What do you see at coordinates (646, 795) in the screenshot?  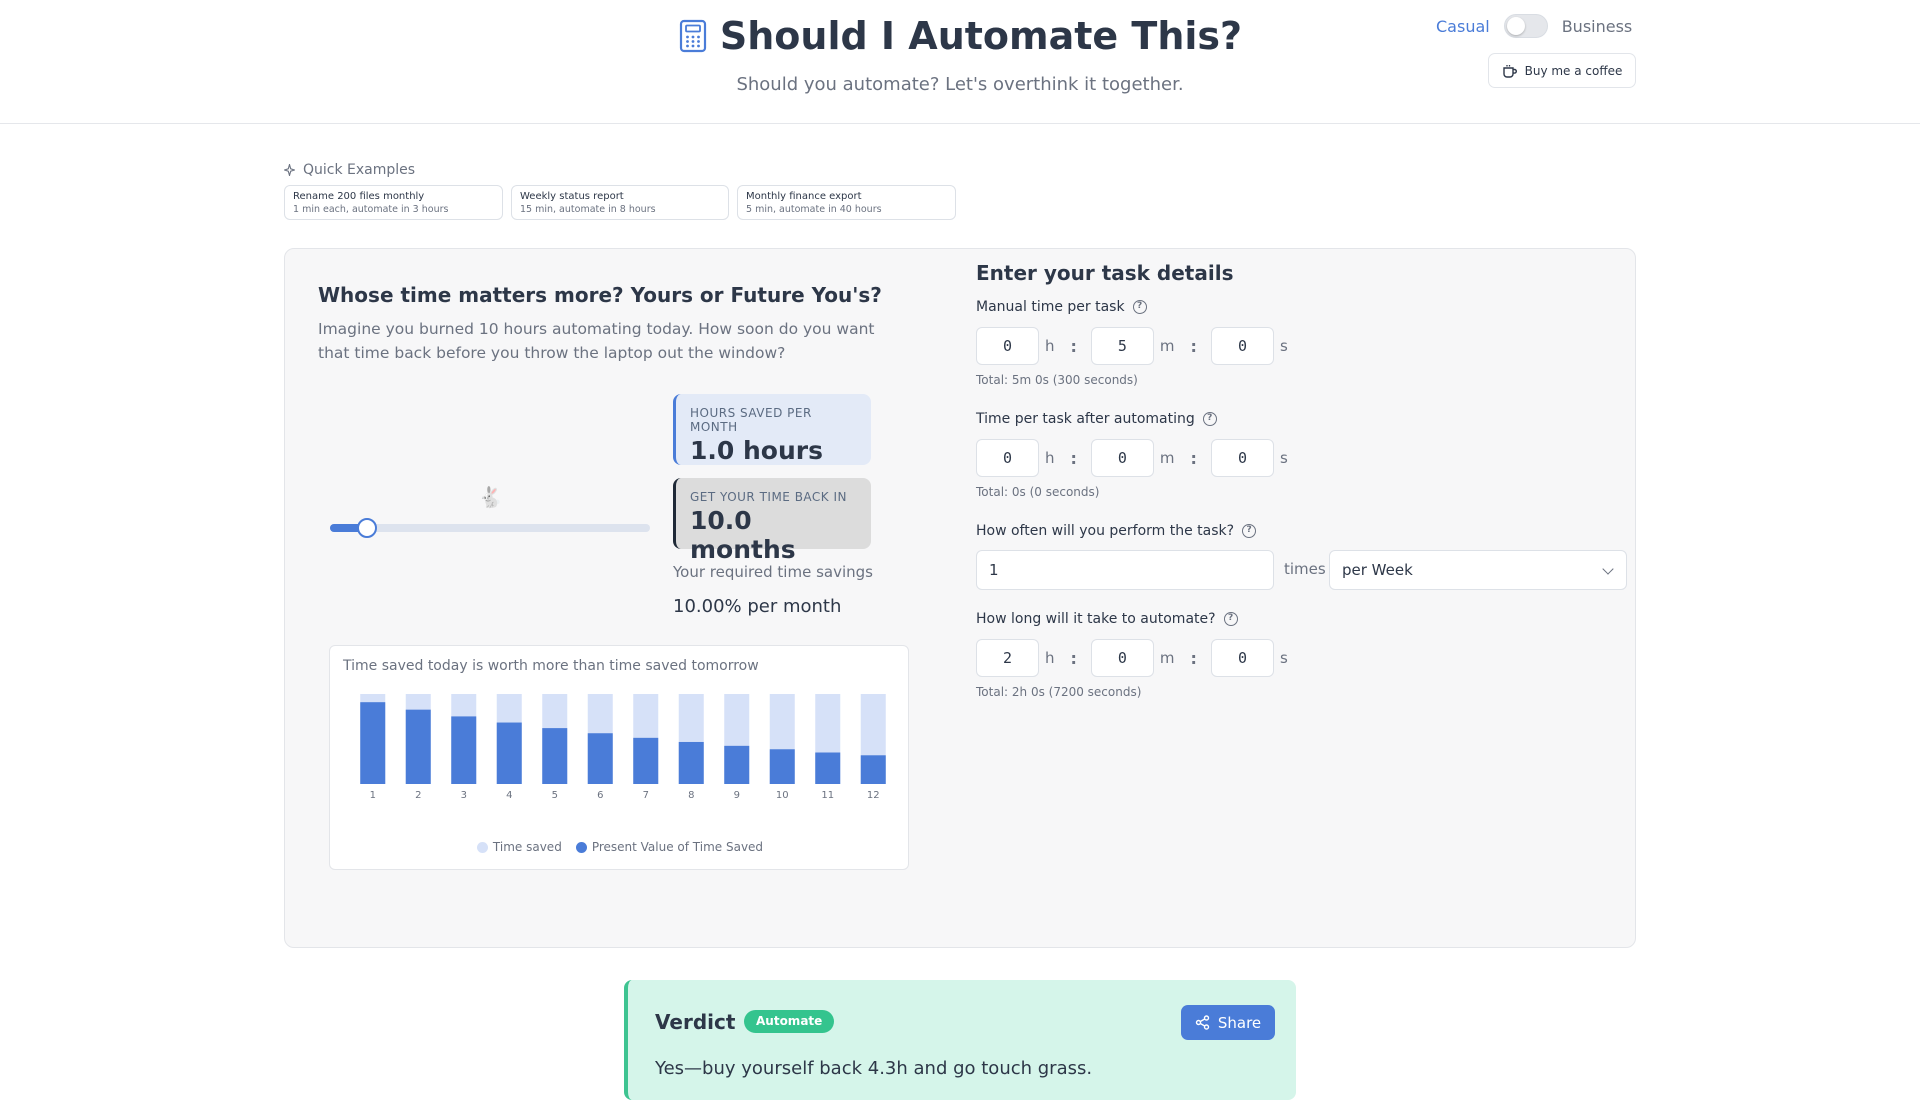 I see `x-tick-label: 7` at bounding box center [646, 795].